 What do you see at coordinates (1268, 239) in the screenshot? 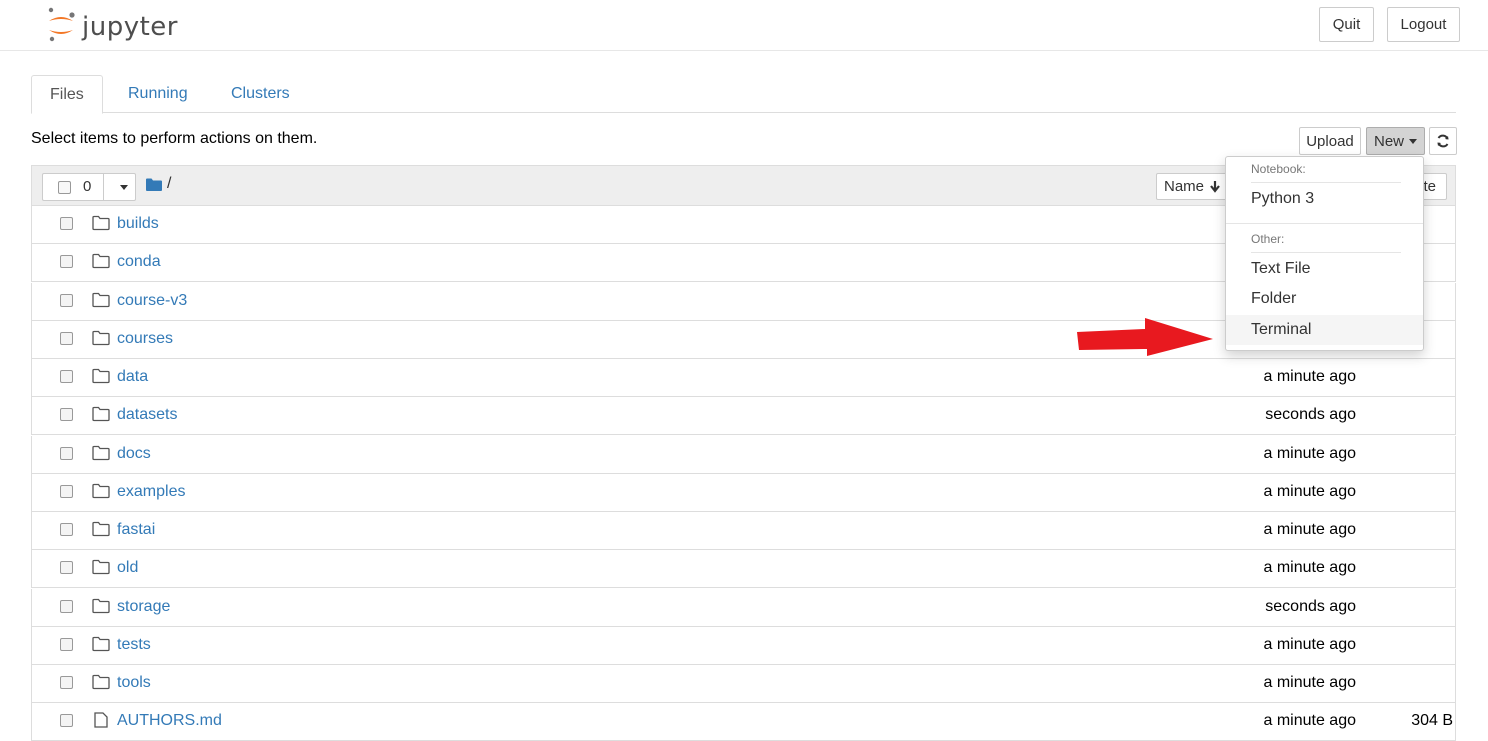
I see `other-section-header: Other:` at bounding box center [1268, 239].